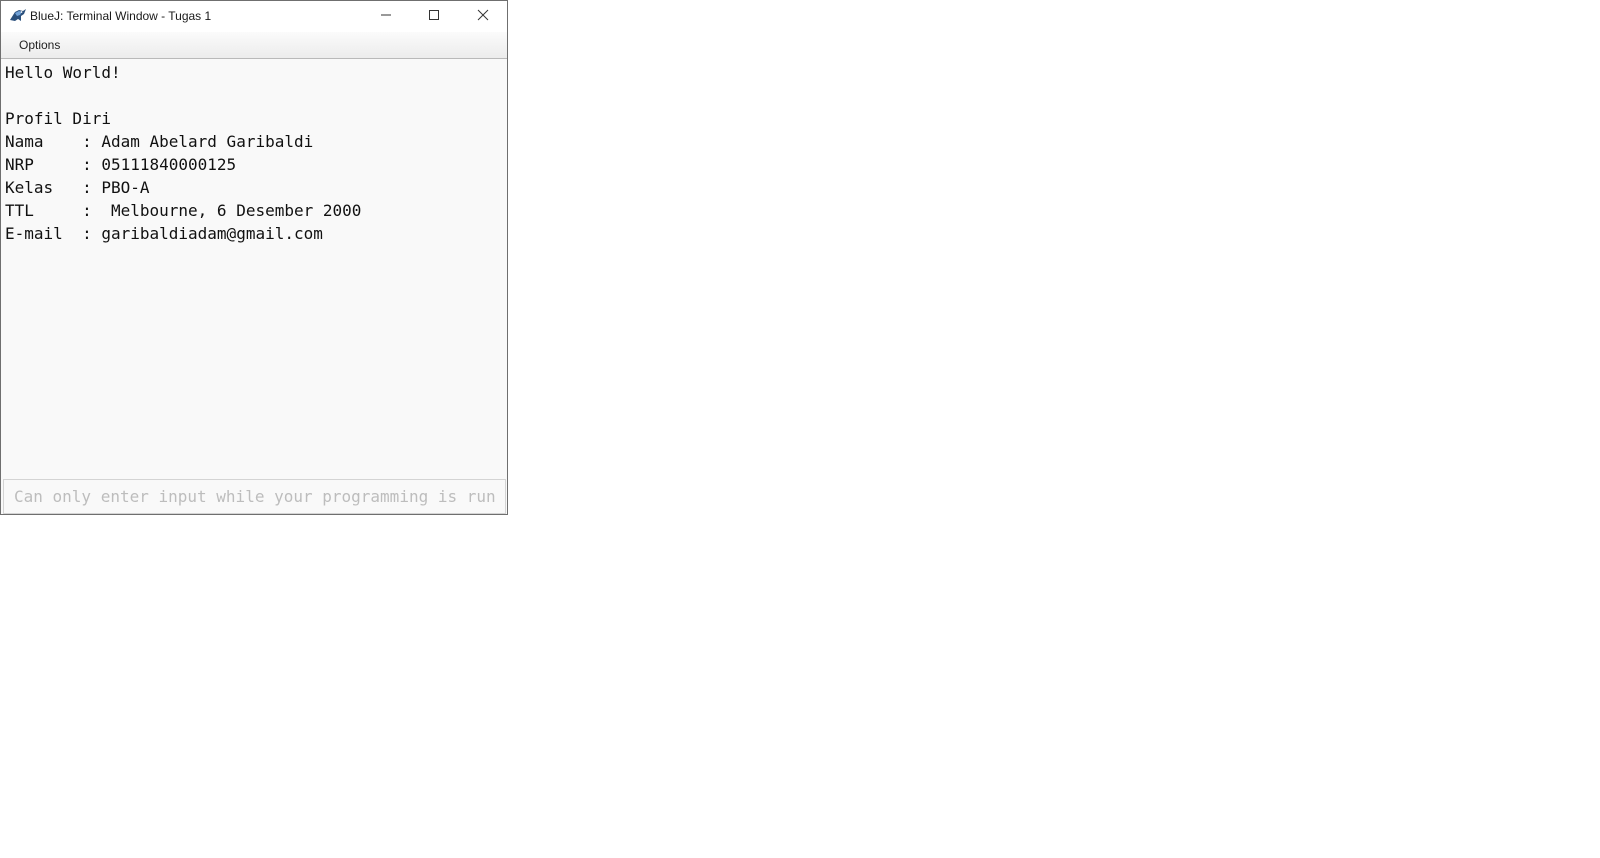 This screenshot has height=858, width=1600. Describe the element at coordinates (183, 210) in the screenshot. I see `terminal-line: TTL : Melbourne, 6 Desember 2000` at that location.